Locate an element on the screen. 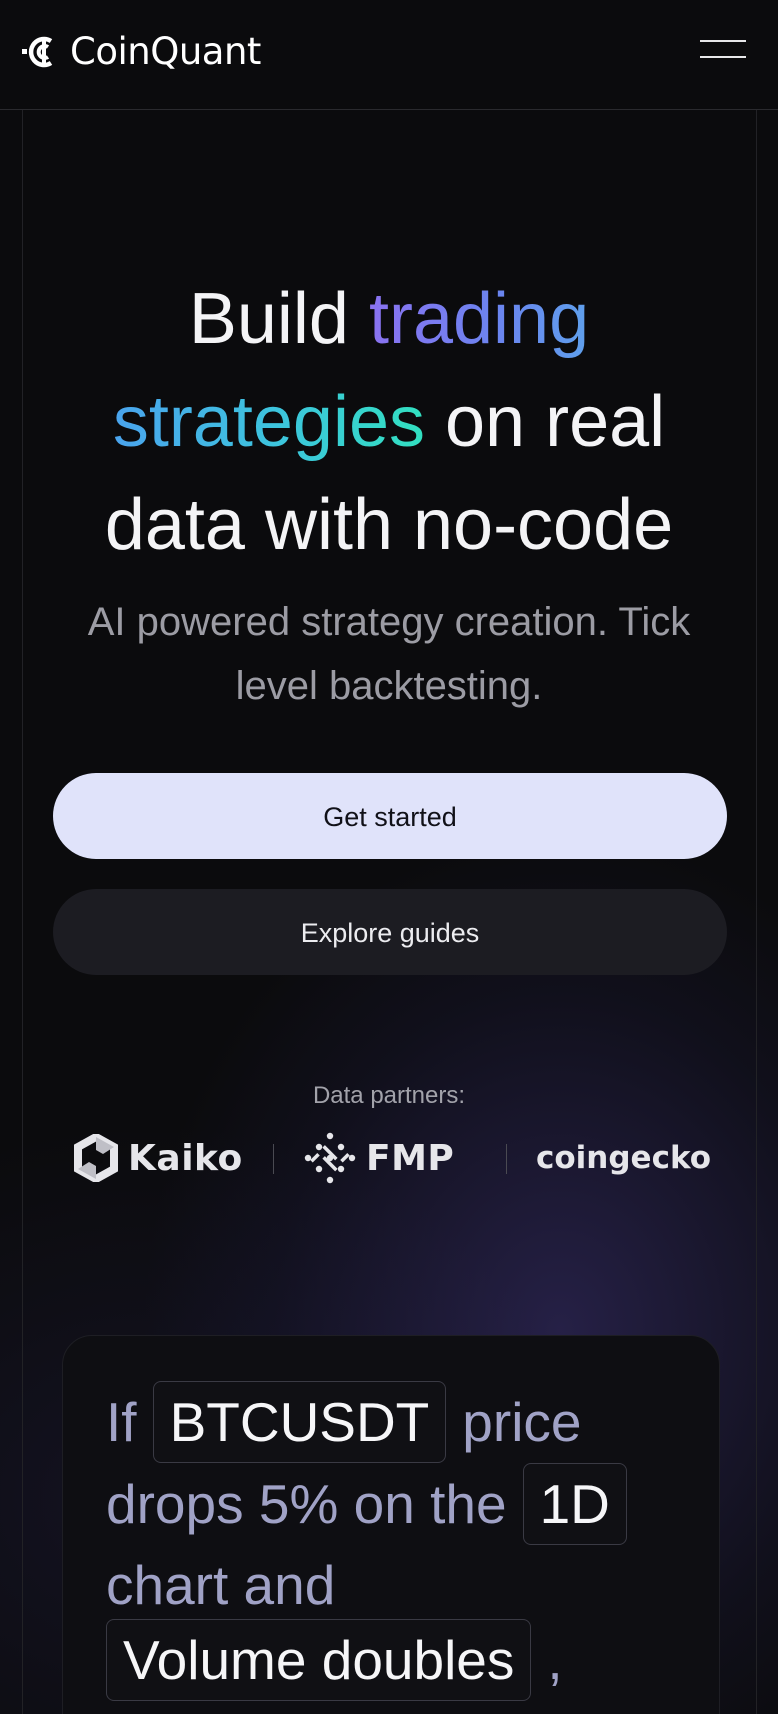 Image resolution: width=778 pixels, height=1714 pixels. strategy-line-1: If BTCUSDT price is located at coordinates (344, 1422).